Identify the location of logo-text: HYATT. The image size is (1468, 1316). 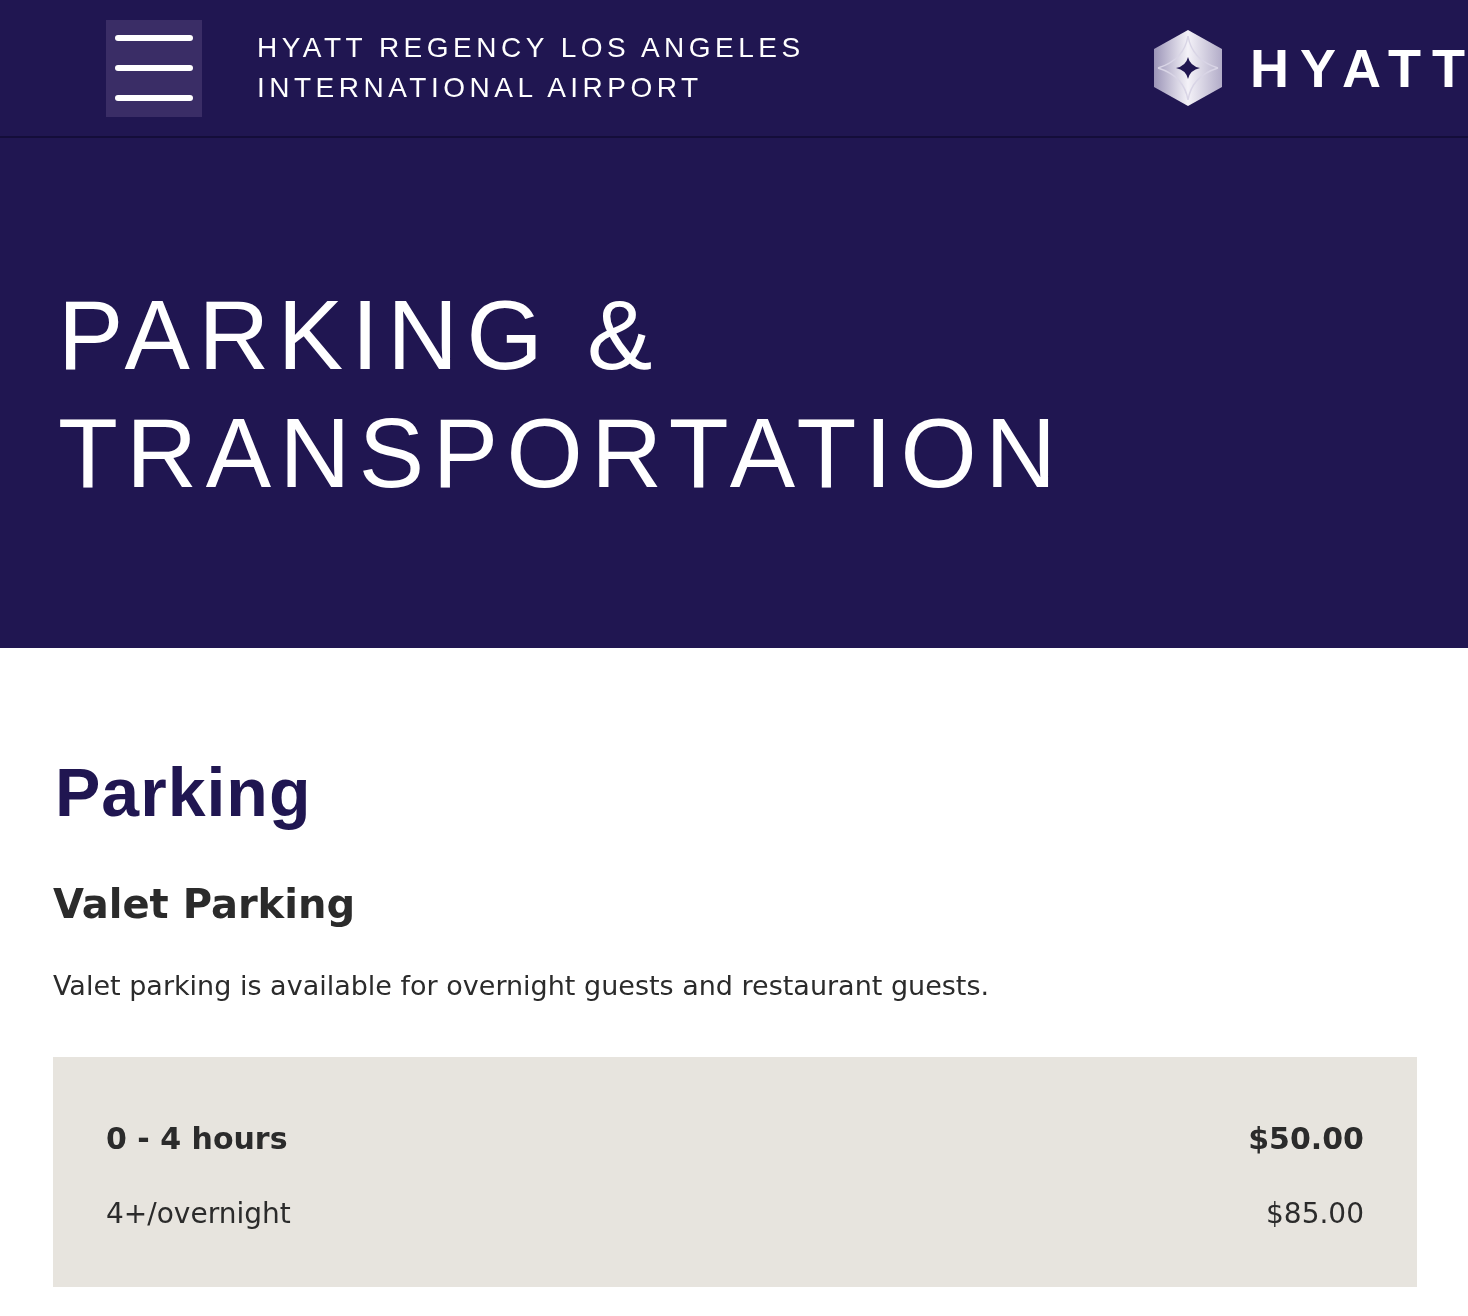
(1358, 68).